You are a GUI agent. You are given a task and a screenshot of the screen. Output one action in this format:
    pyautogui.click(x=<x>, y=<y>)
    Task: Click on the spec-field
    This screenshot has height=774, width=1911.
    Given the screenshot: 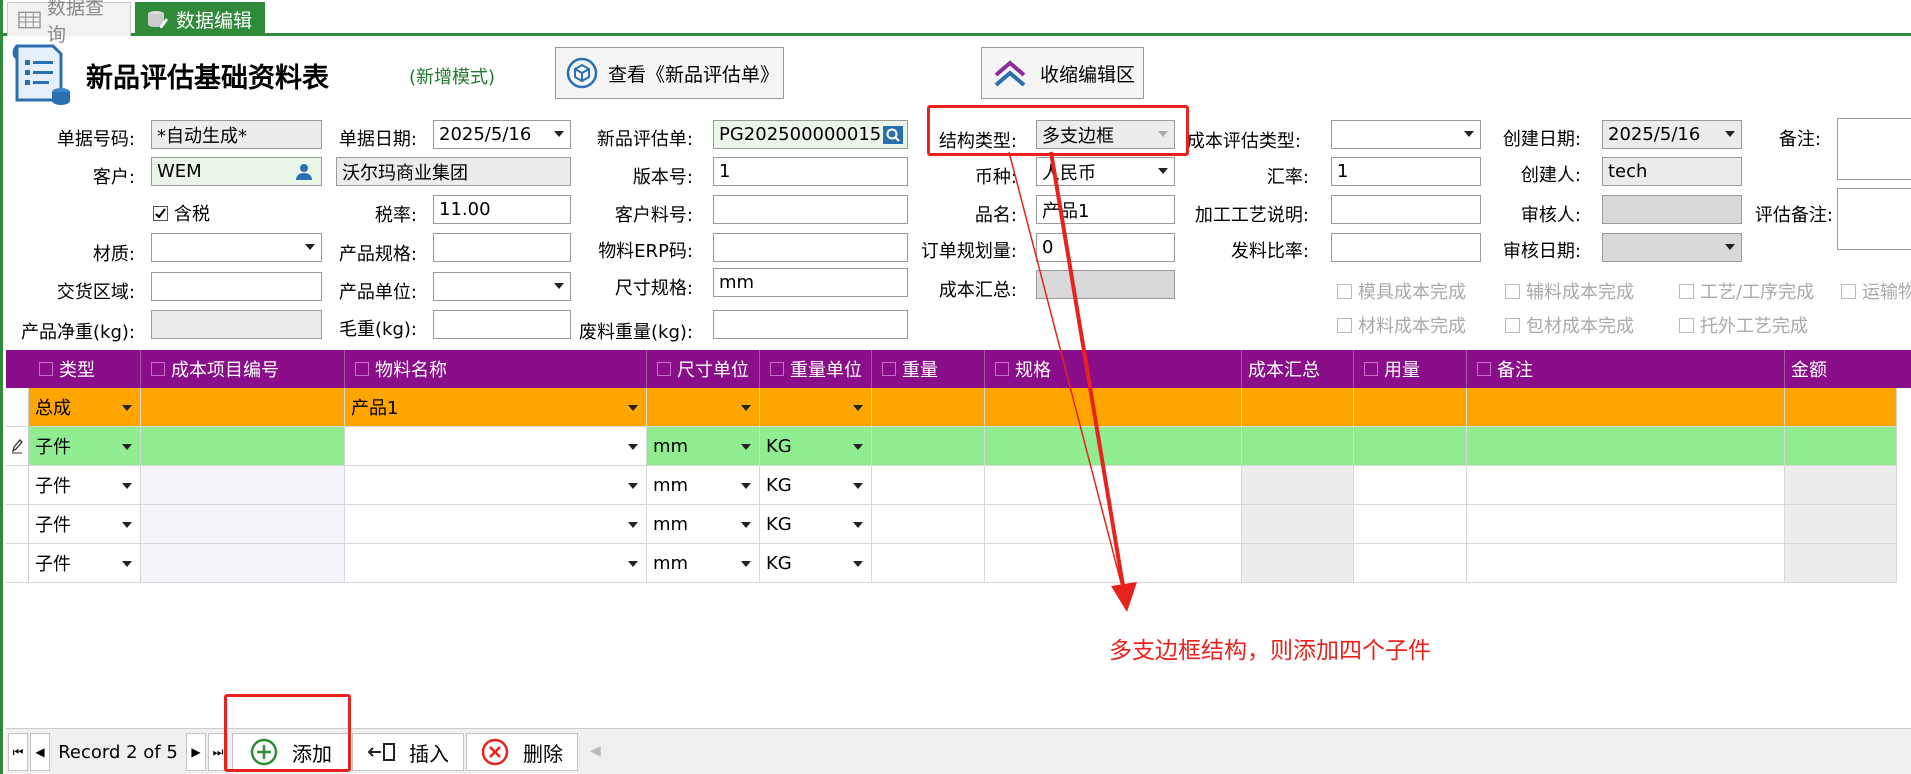 What is the action you would take?
    pyautogui.click(x=502, y=247)
    